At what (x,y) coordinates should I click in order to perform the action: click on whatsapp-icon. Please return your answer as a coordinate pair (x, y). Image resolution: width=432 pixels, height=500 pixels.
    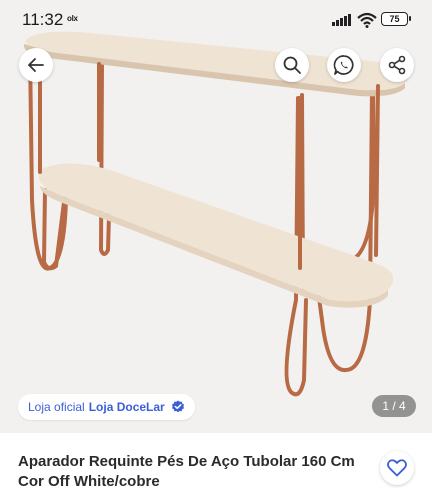
    Looking at the image, I should click on (343, 65).